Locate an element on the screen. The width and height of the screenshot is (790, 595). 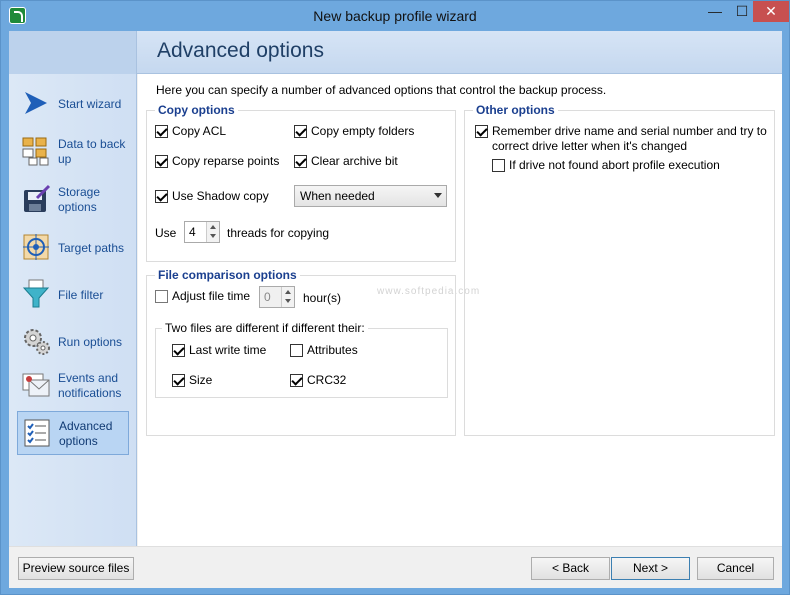
sidebar-item-target-paths: Target paths is located at coordinates (73, 248).